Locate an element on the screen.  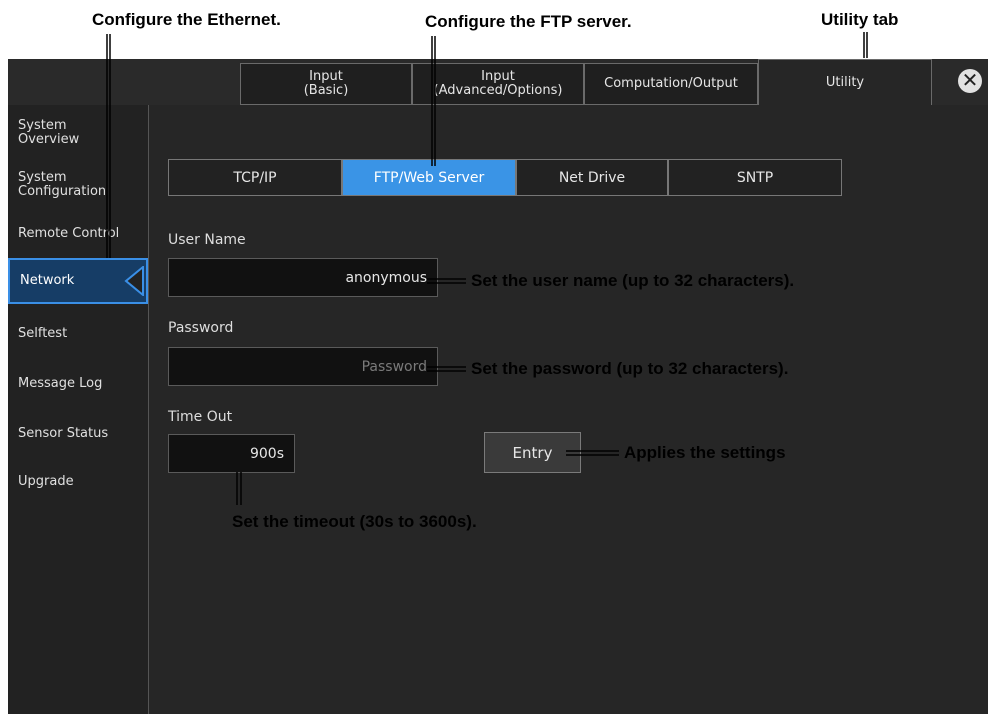
callout-timeout: Set the timeout (30s to 3600s). is located at coordinates (354, 521).